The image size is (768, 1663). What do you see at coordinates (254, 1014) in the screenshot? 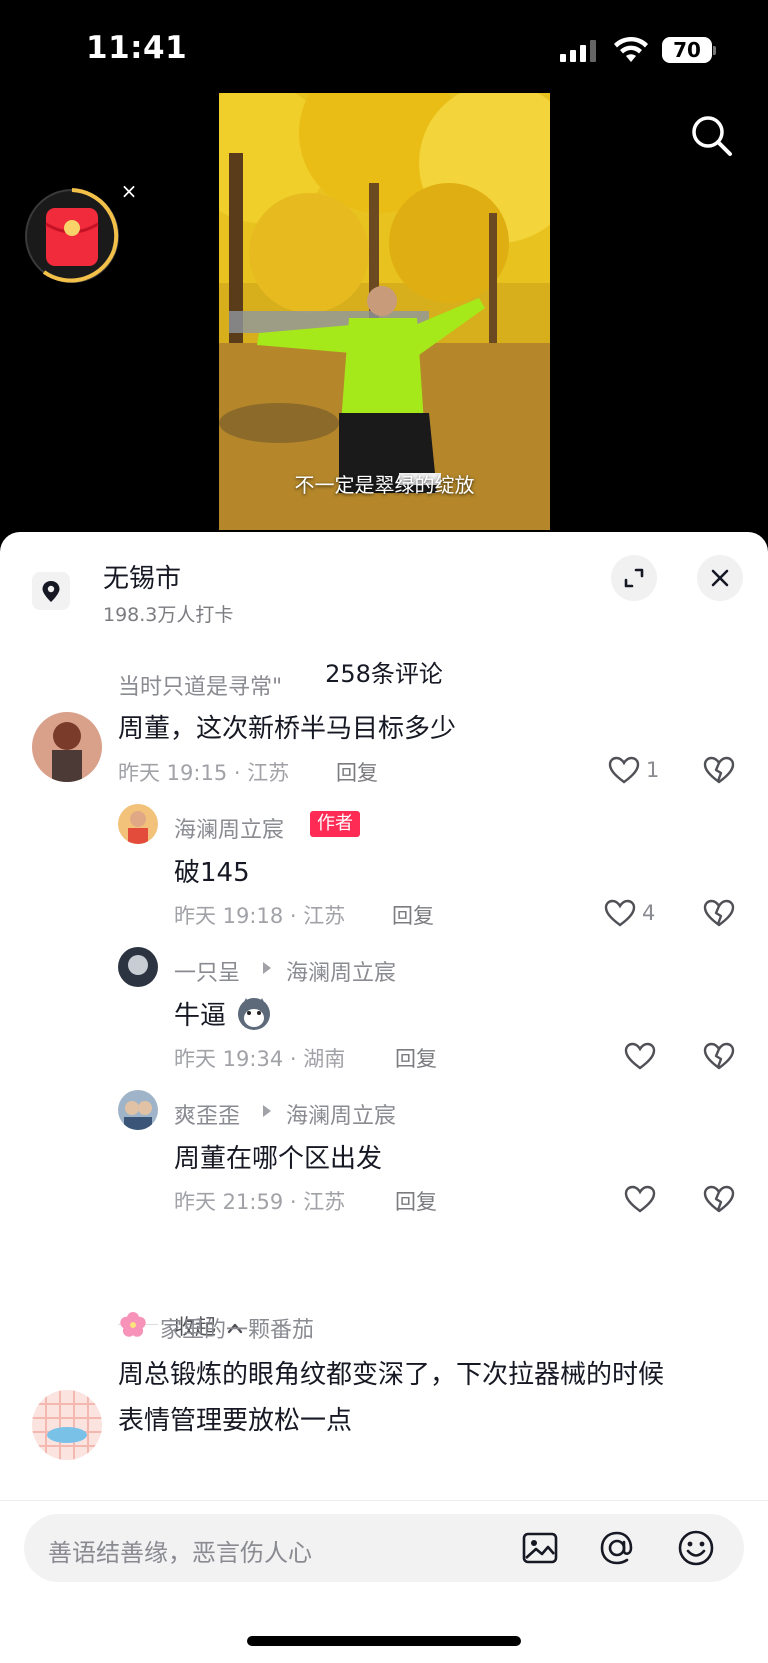
I see `husky-emoji-icon` at bounding box center [254, 1014].